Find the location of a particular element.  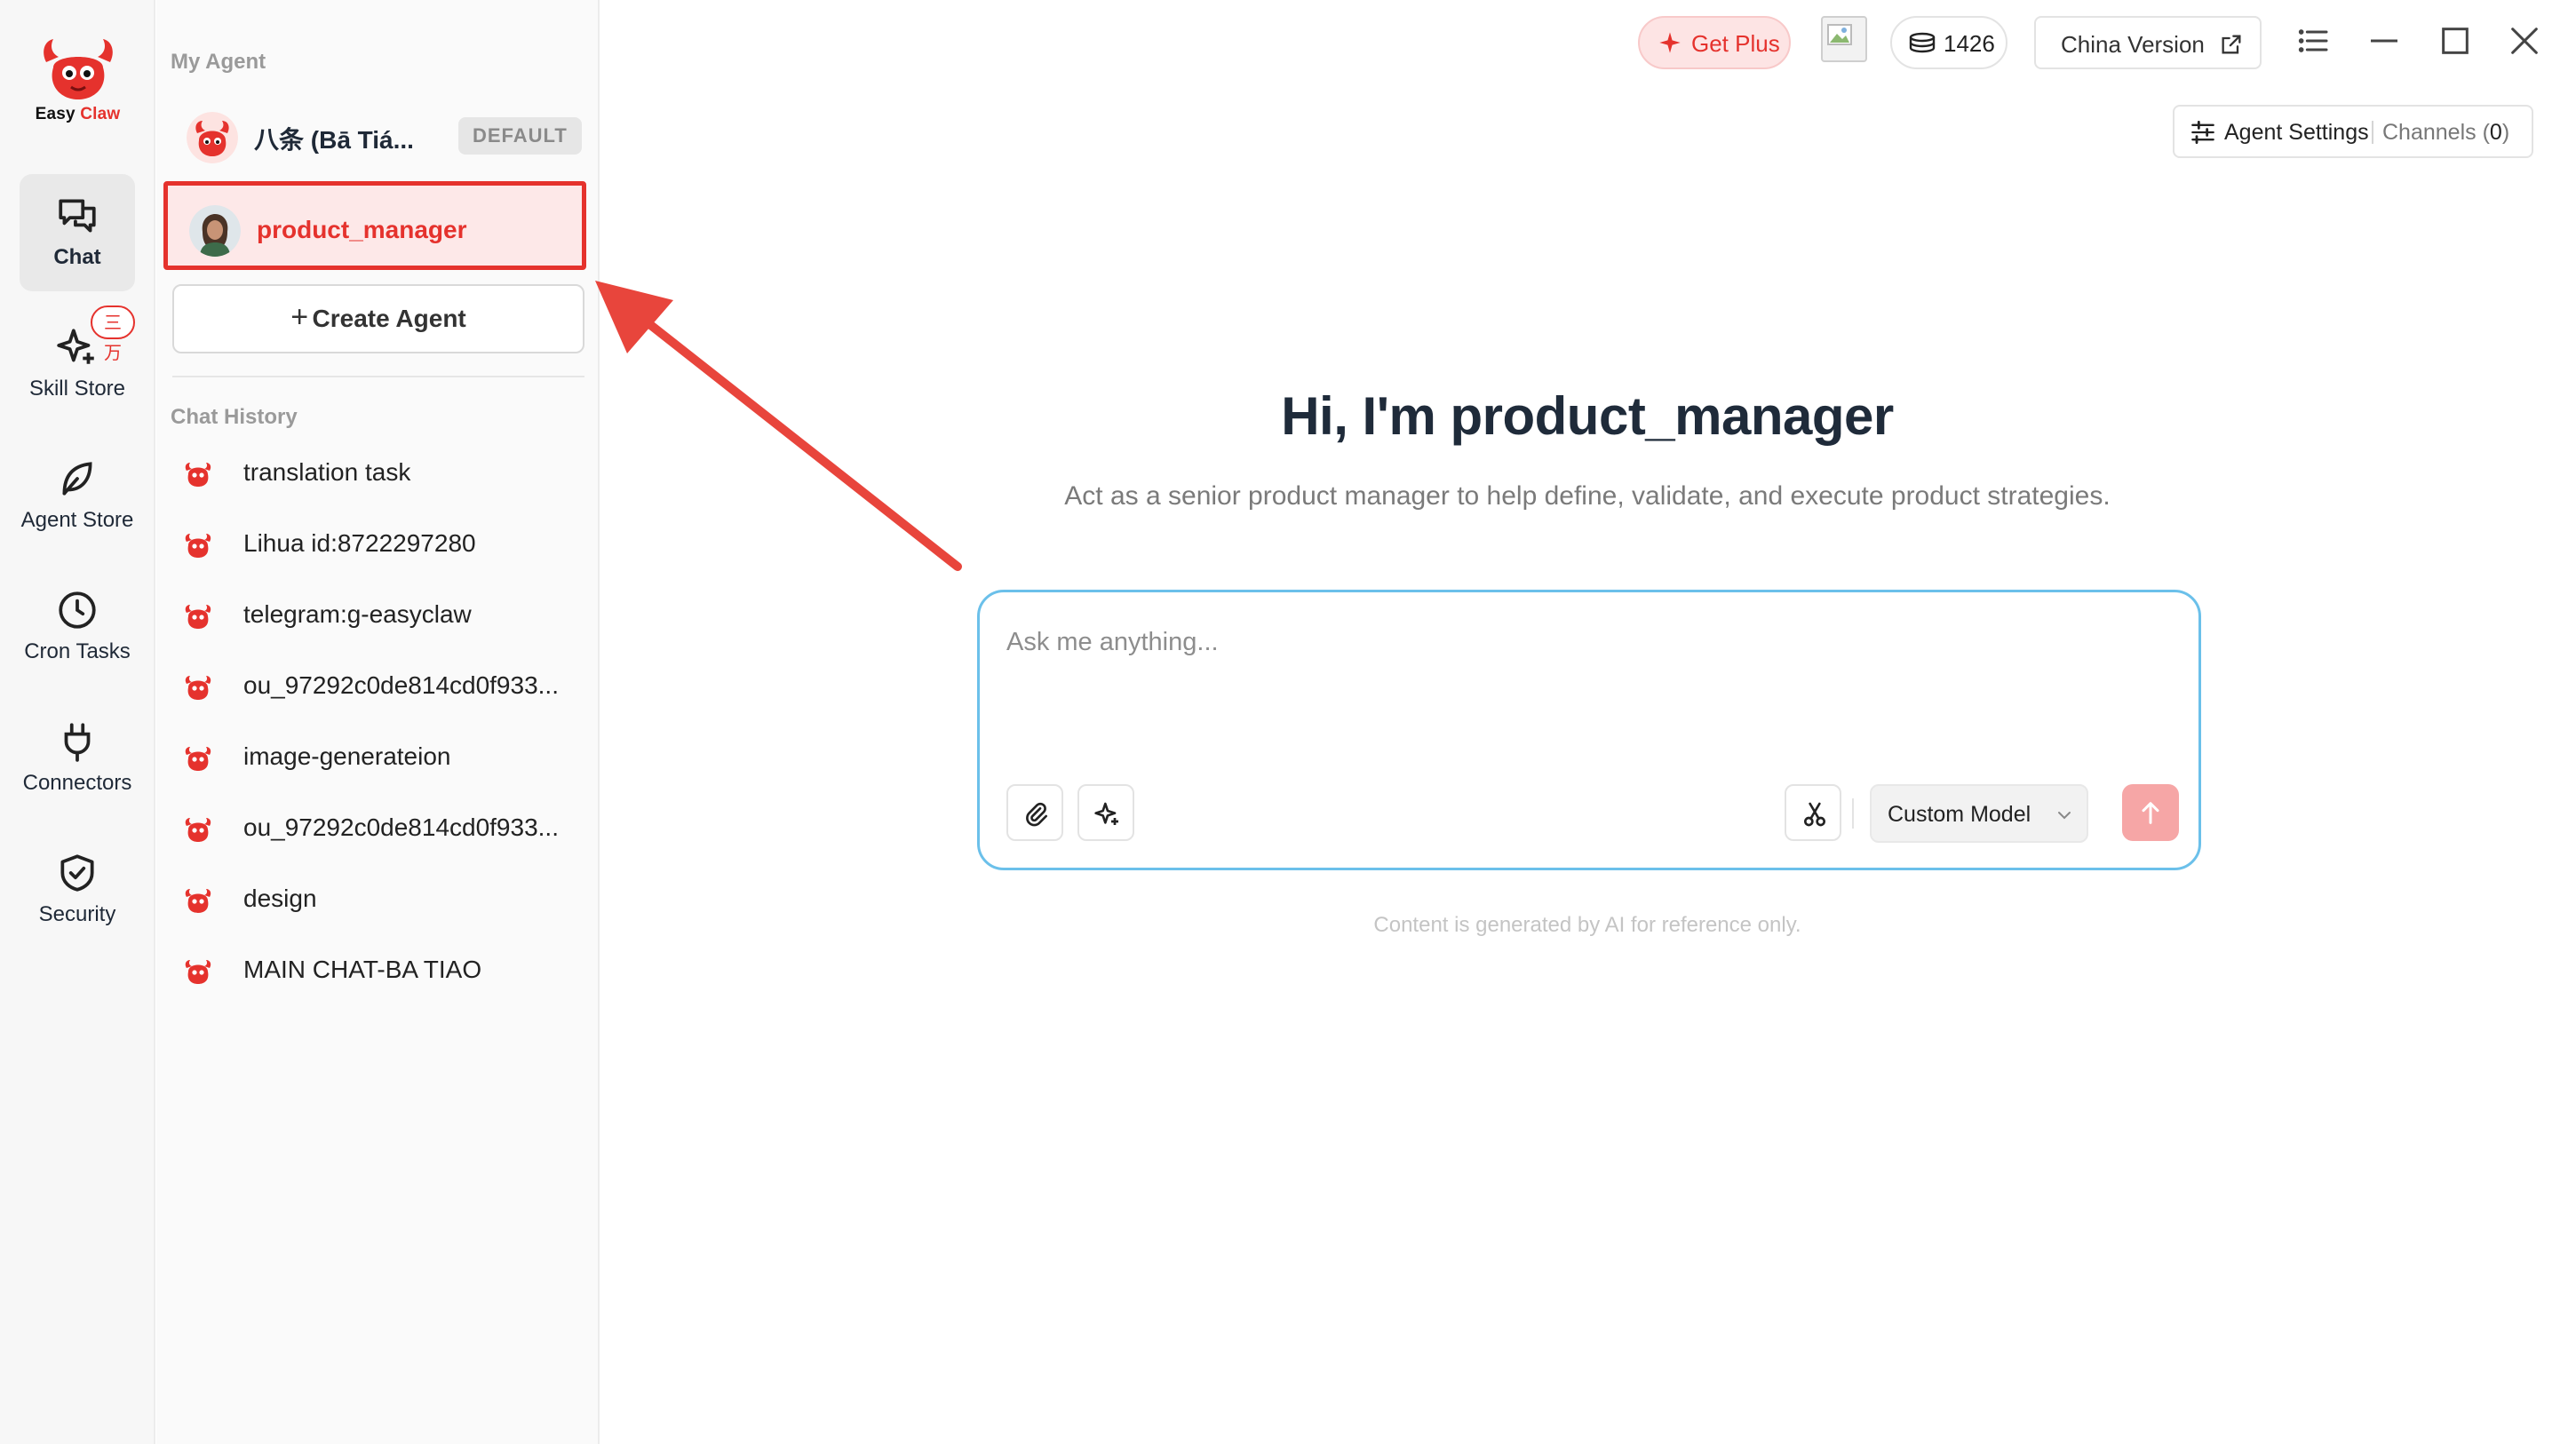

agent-item-product-manager: product_manager is located at coordinates (374, 225).